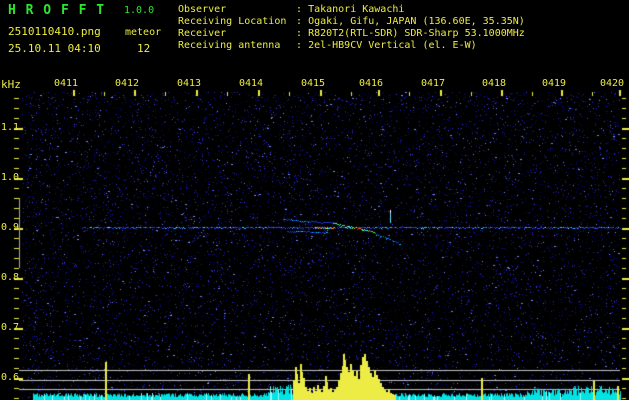  Describe the element at coordinates (251, 83) in the screenshot. I see `time-axis-label: 0414` at that location.